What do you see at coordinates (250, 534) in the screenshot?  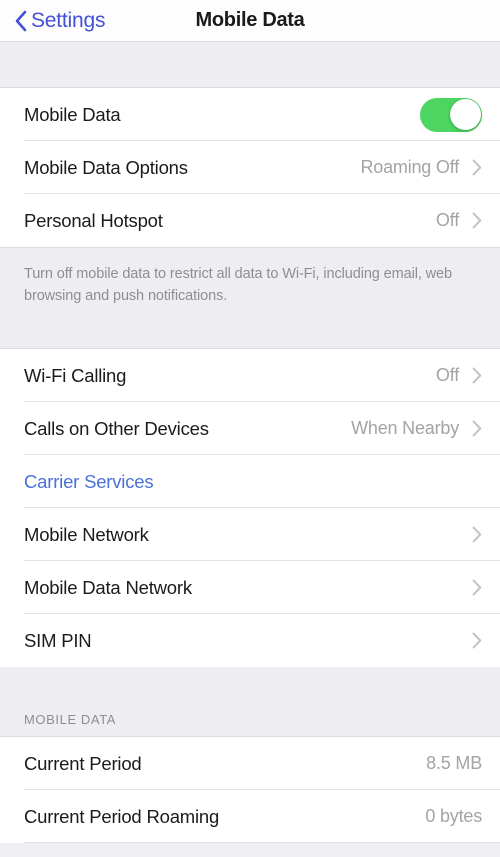 I see `row-mobile-network: Mobile Network` at bounding box center [250, 534].